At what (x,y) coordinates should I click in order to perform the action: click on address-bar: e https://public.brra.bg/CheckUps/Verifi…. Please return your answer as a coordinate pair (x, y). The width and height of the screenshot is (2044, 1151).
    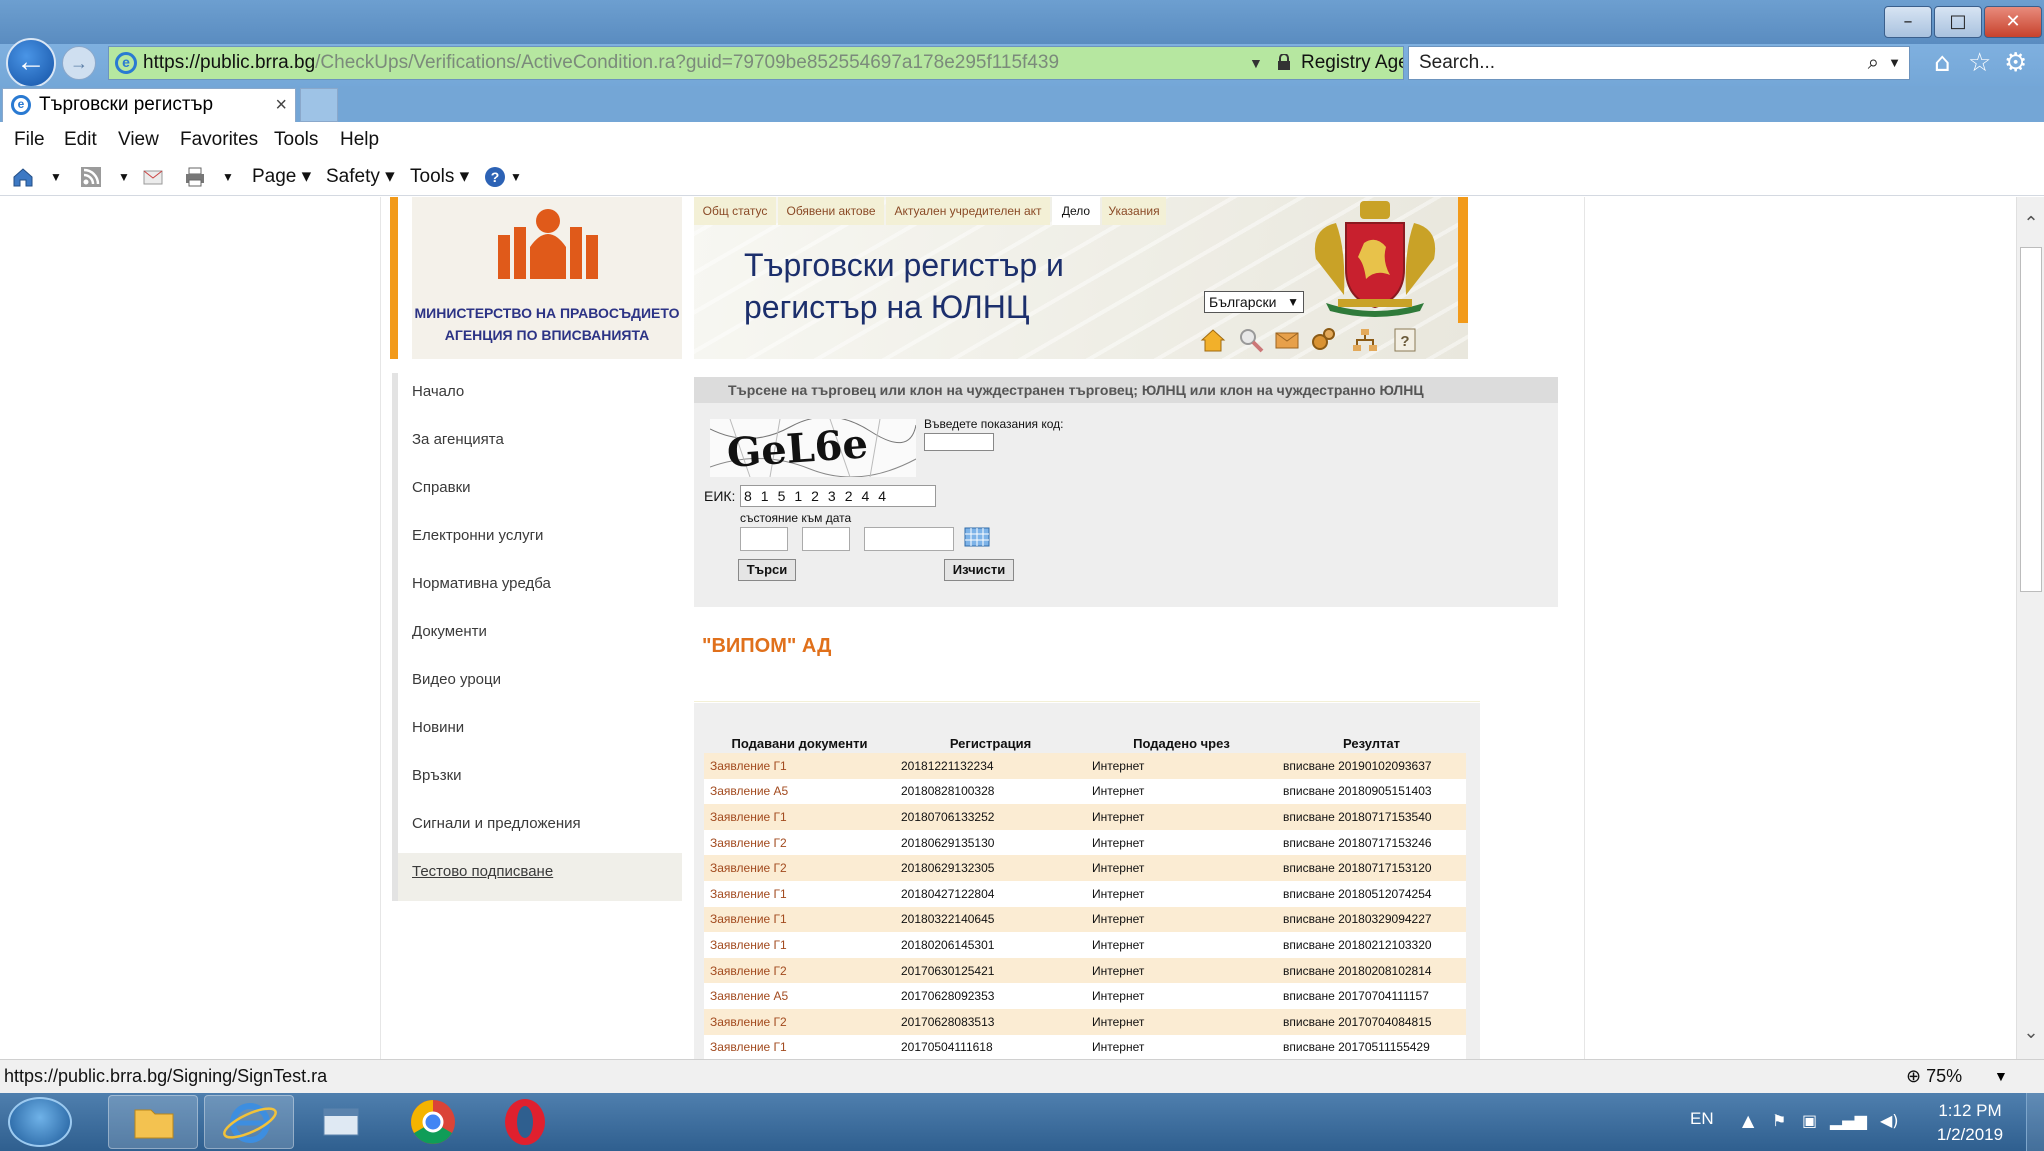
    Looking at the image, I should click on (756, 63).